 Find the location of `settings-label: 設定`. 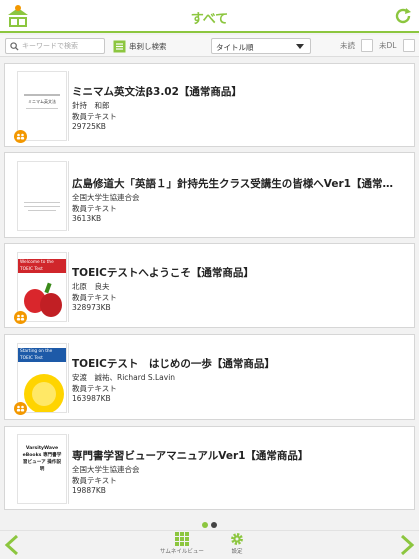

settings-label: 設定 is located at coordinates (237, 552).